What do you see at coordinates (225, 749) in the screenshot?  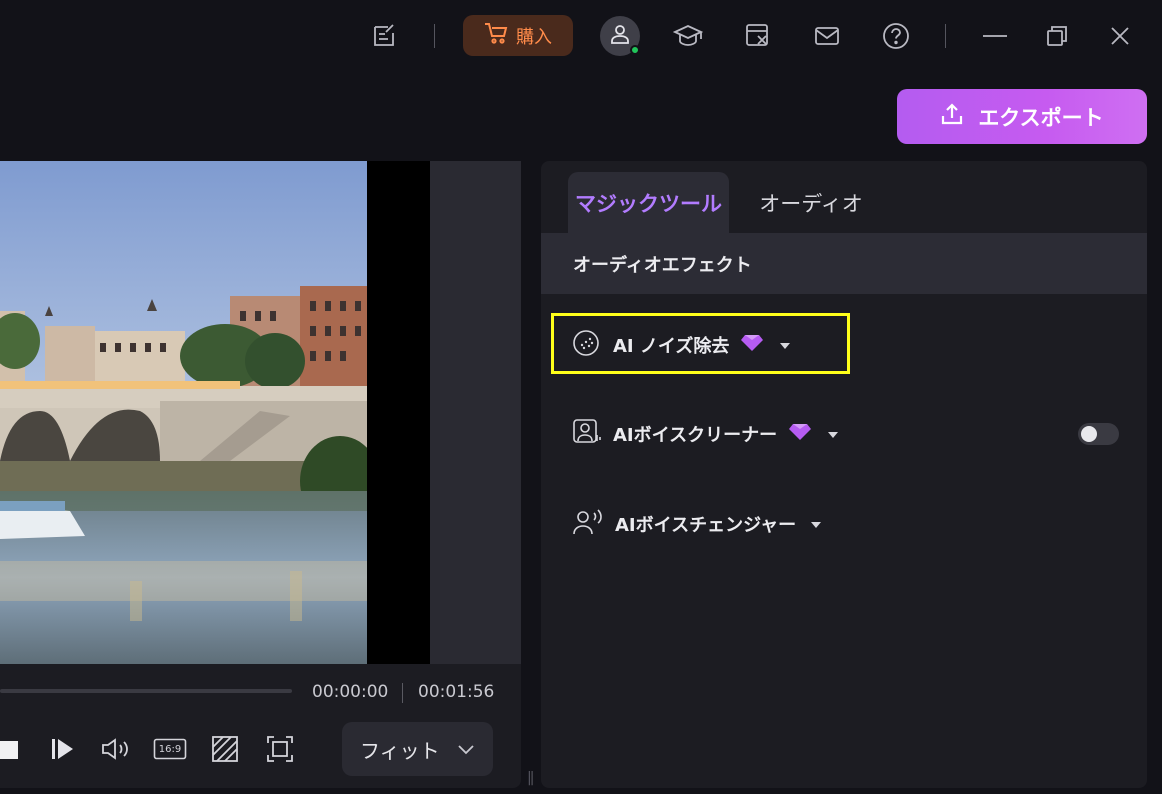 I see `mask-icon` at bounding box center [225, 749].